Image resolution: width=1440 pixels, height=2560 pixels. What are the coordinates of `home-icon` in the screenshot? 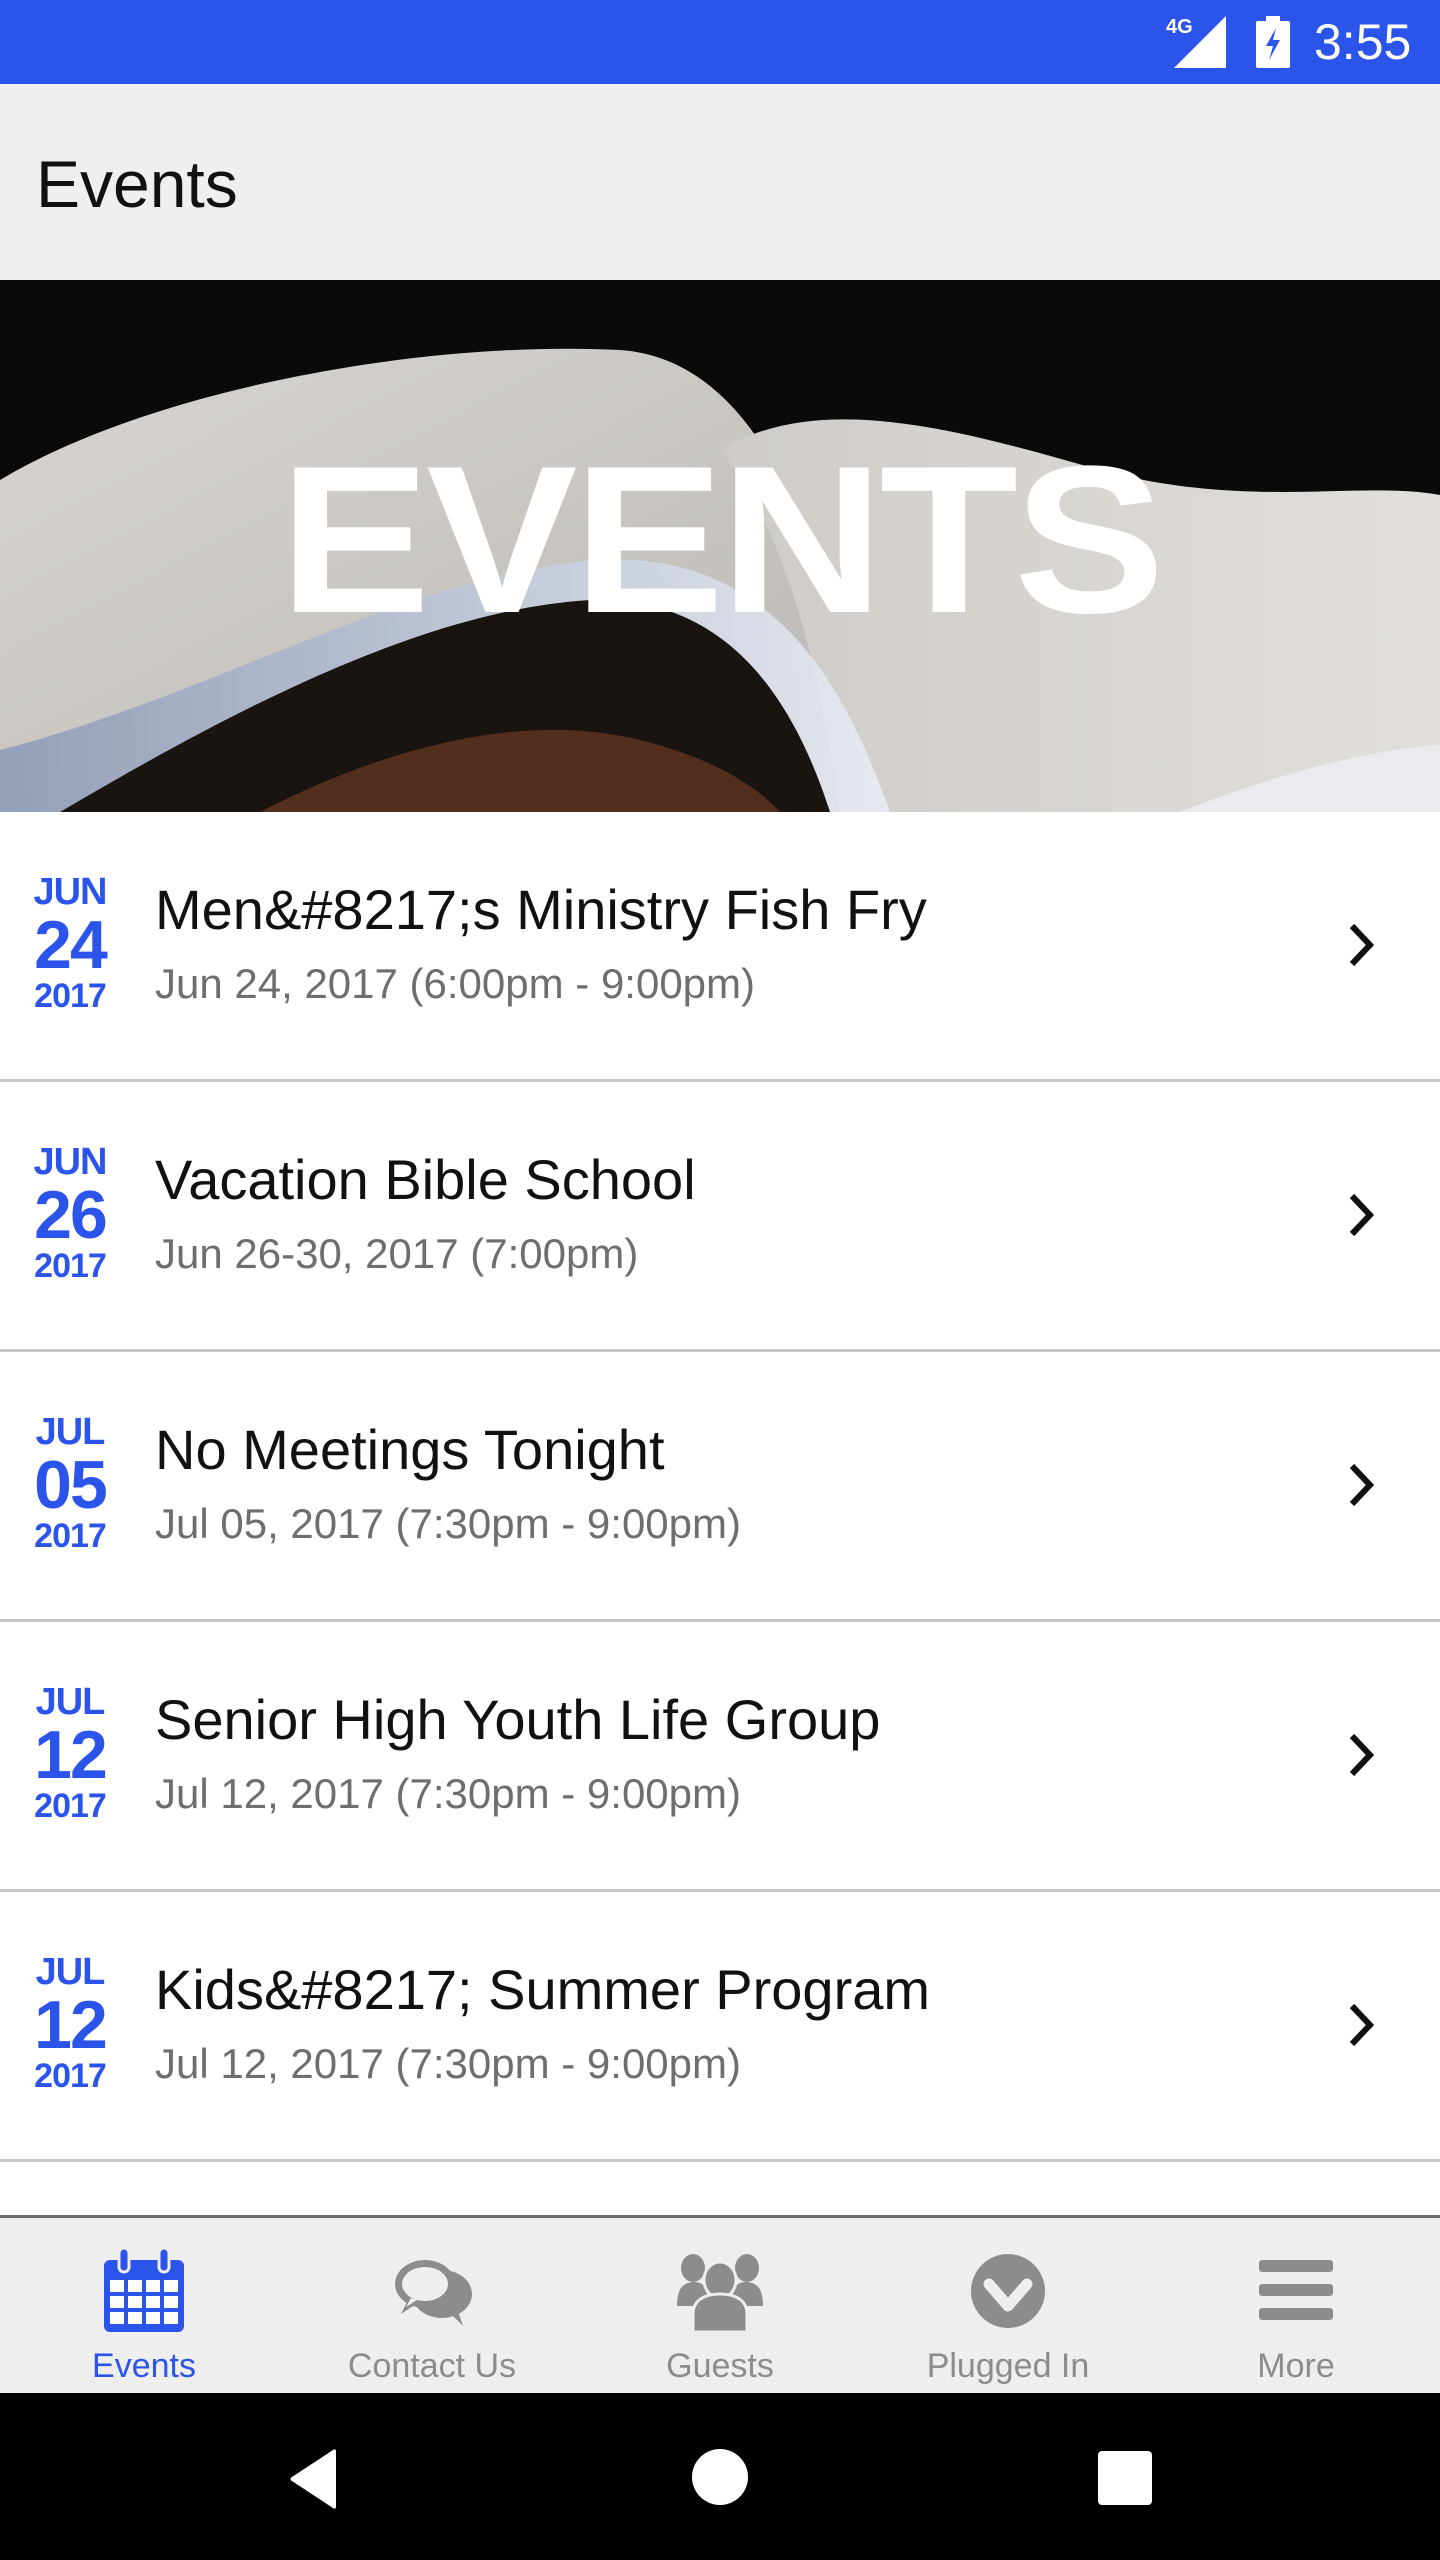 It's located at (720, 2477).